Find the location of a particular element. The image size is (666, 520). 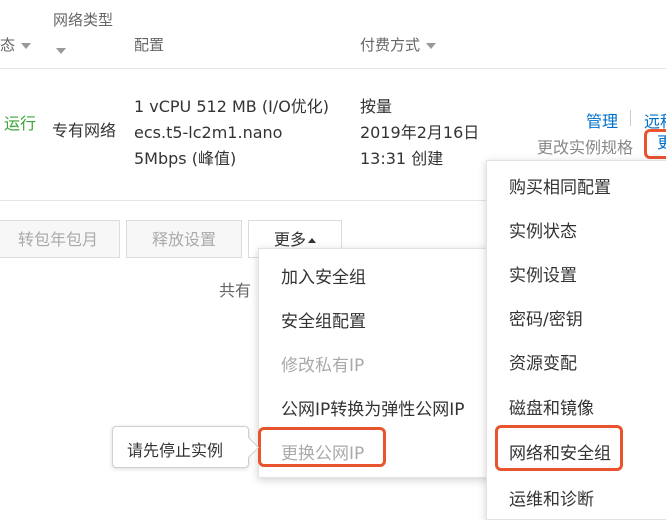

config-column-header: 配置 is located at coordinates (149, 45).